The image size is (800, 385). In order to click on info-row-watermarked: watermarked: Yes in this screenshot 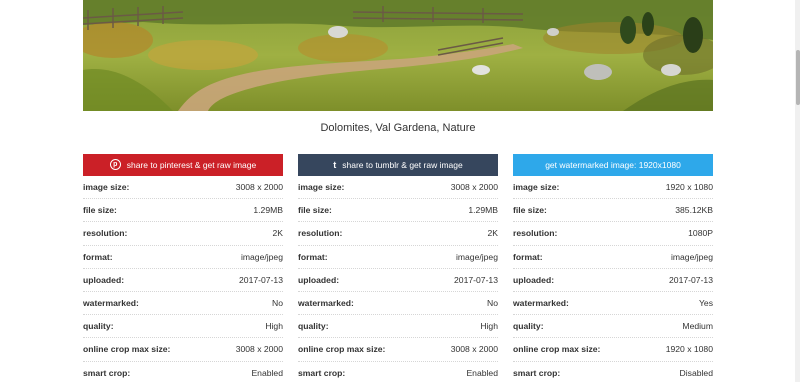, I will do `click(613, 304)`.